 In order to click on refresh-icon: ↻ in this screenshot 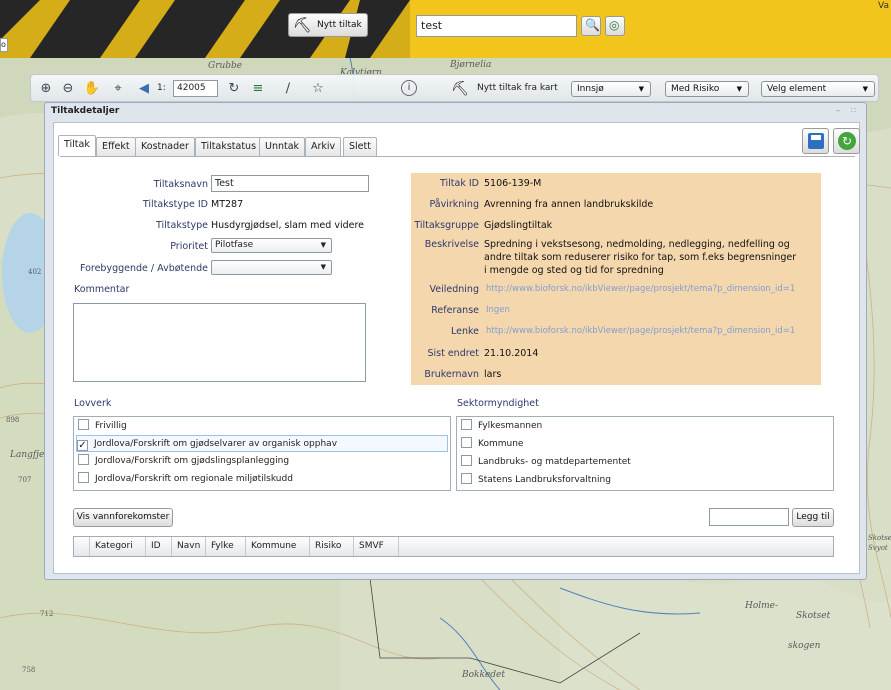, I will do `click(234, 89)`.